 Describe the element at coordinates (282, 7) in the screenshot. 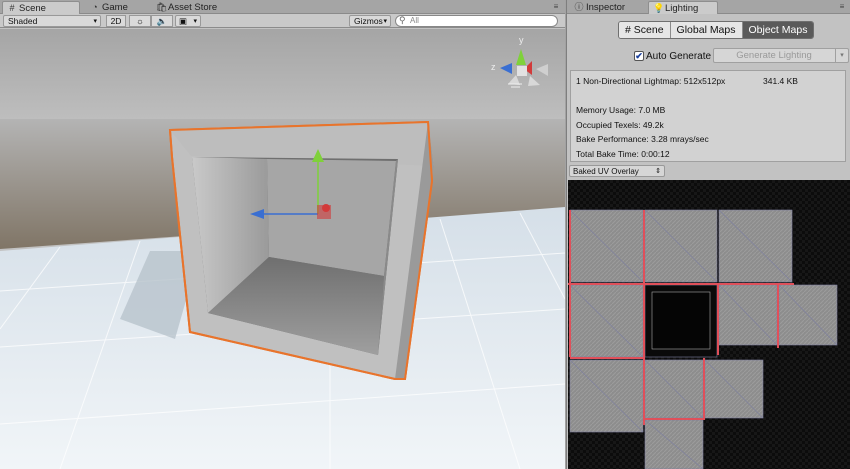

I see `scene-tabbar: # Scene ◔ Game 🛍Asset Store ≡` at that location.